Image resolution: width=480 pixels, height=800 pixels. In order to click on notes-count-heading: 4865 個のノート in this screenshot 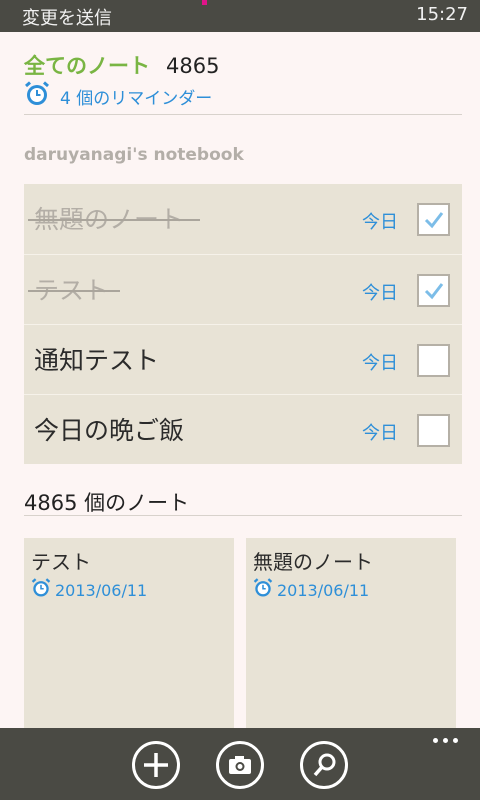, I will do `click(107, 503)`.